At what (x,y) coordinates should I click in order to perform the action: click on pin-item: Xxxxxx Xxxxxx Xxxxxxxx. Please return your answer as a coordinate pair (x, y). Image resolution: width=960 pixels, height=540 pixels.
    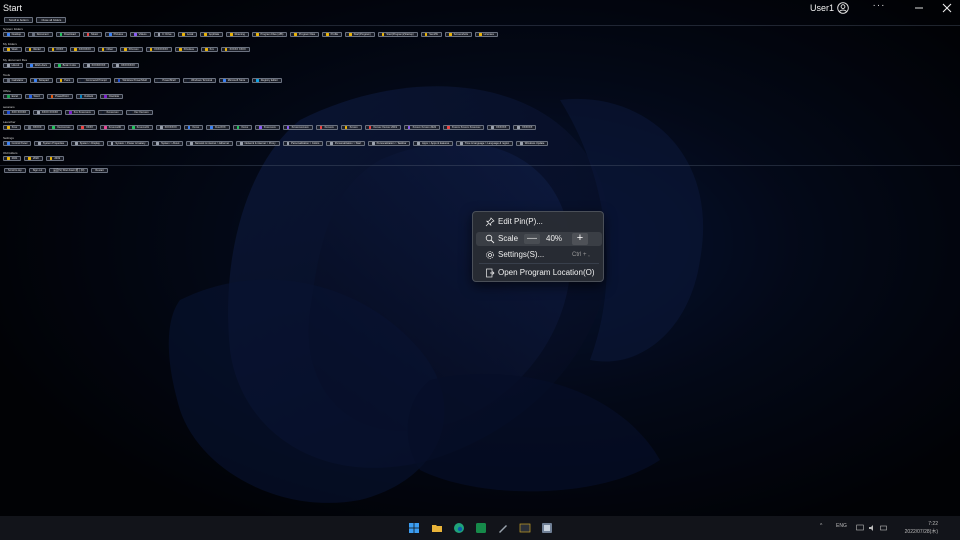
    Looking at the image, I should click on (464, 127).